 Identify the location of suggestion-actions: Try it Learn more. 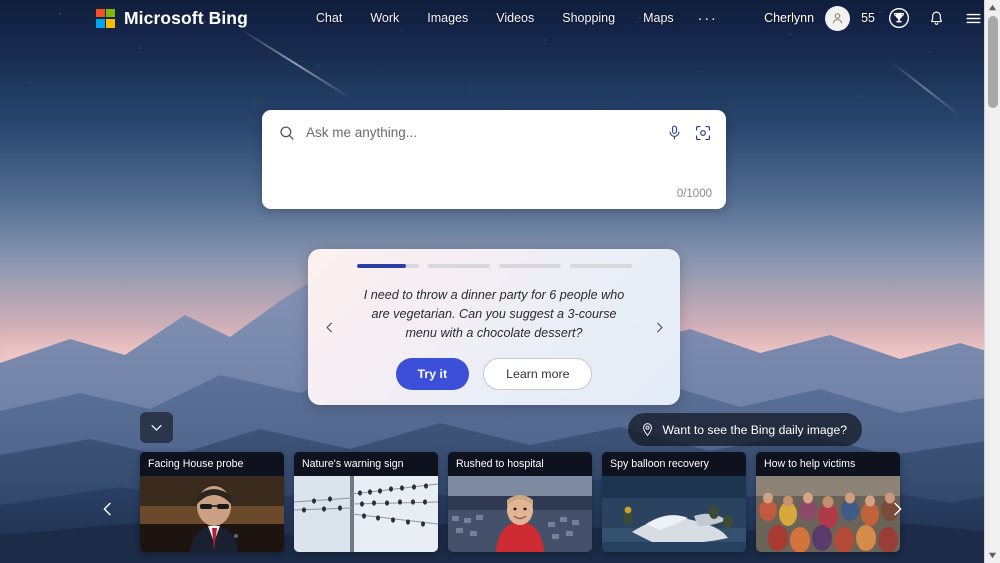
(494, 373).